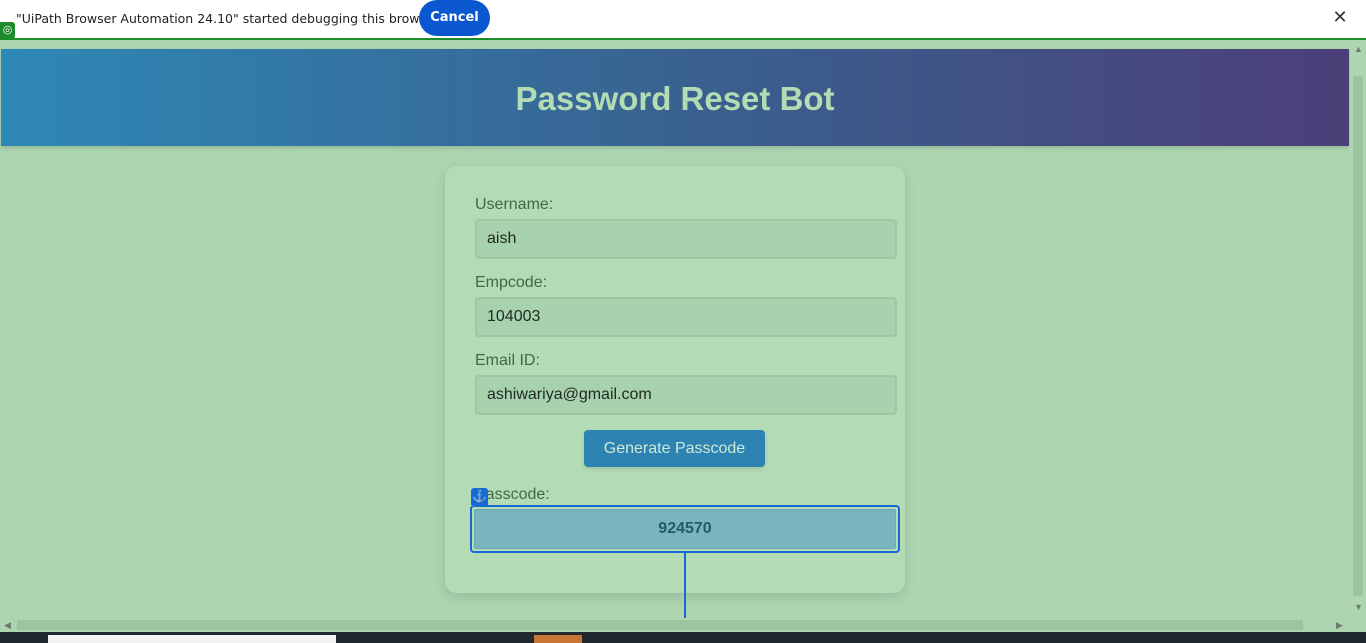 This screenshot has height=643, width=1366. I want to click on empcode-input: 104003, so click(686, 317).